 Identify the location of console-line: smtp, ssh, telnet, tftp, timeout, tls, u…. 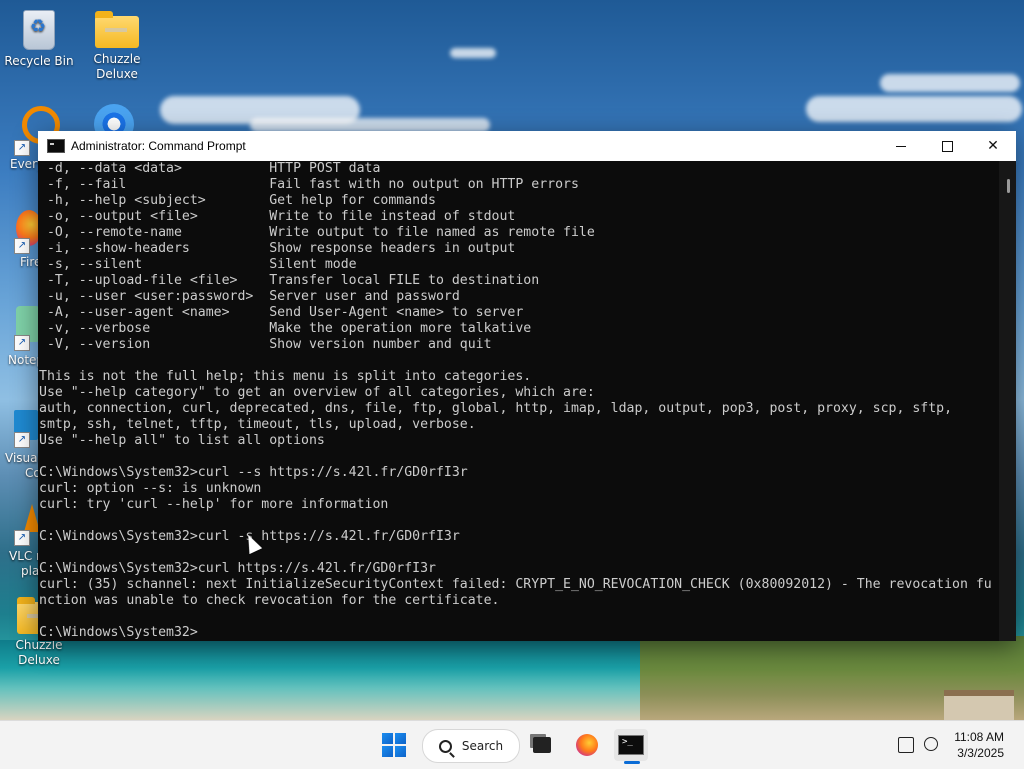
(257, 424).